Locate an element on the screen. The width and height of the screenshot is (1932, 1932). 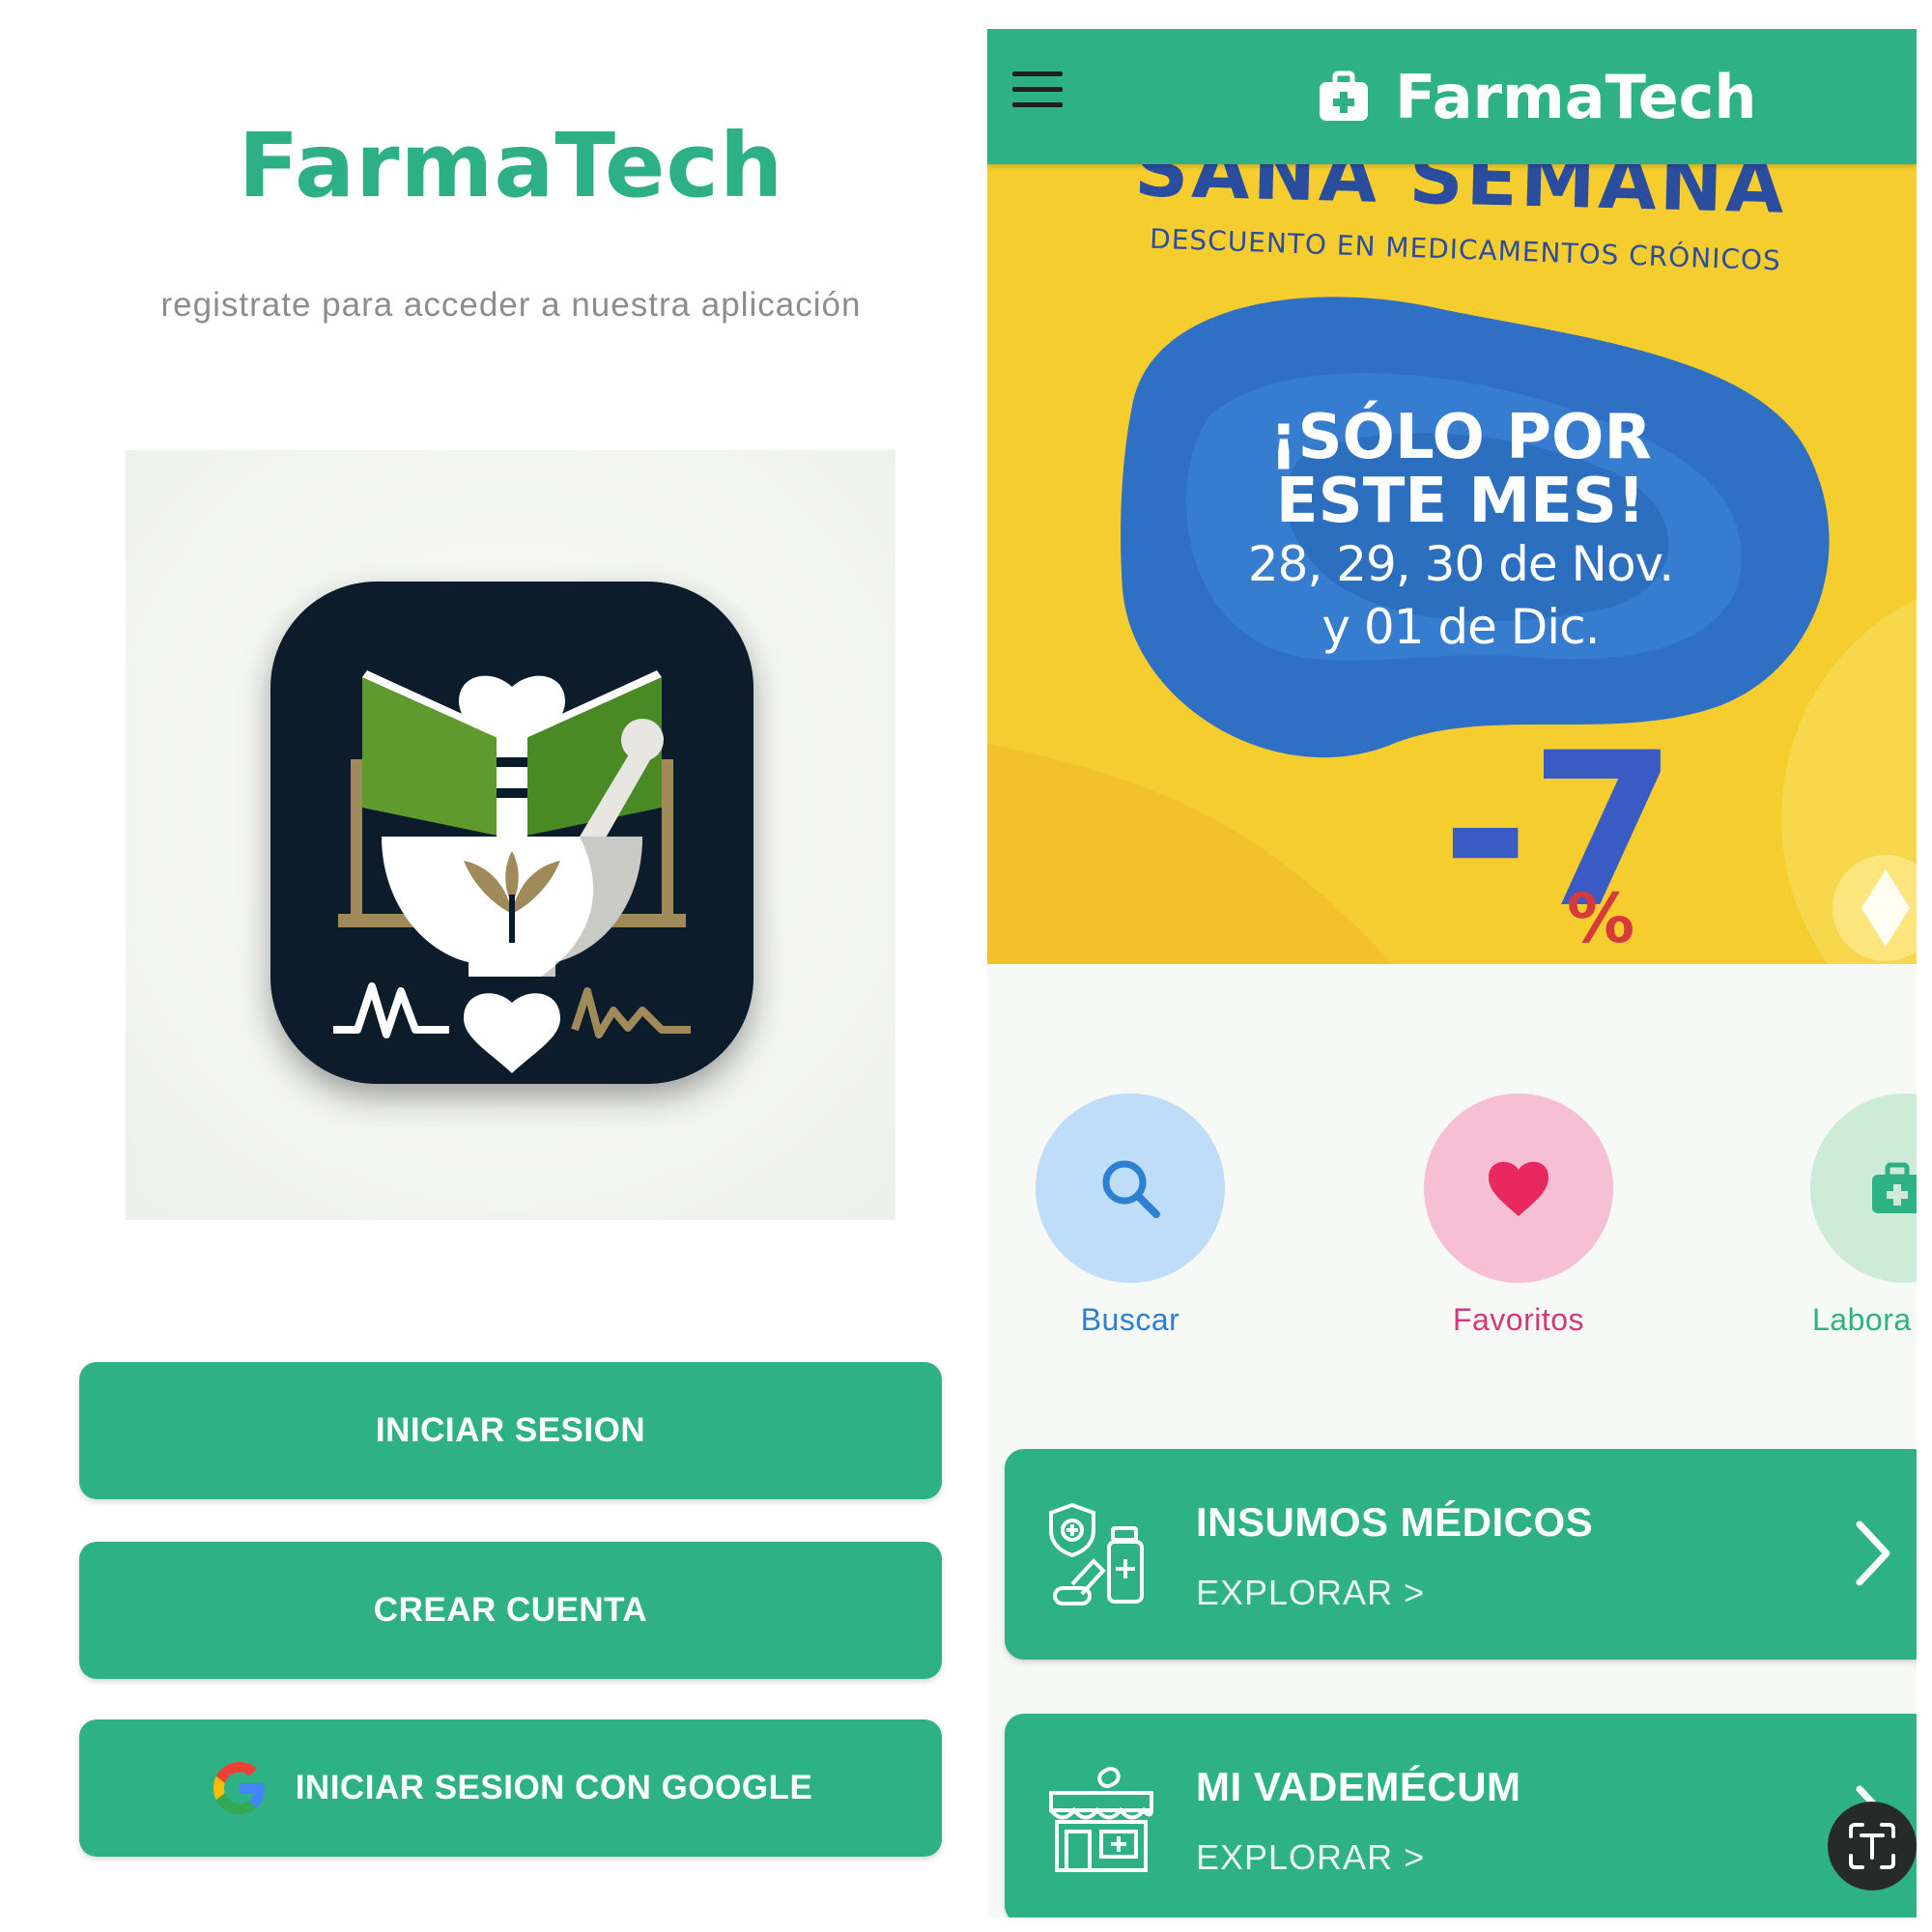
app-bar: FarmaTech is located at coordinates (1452, 96).